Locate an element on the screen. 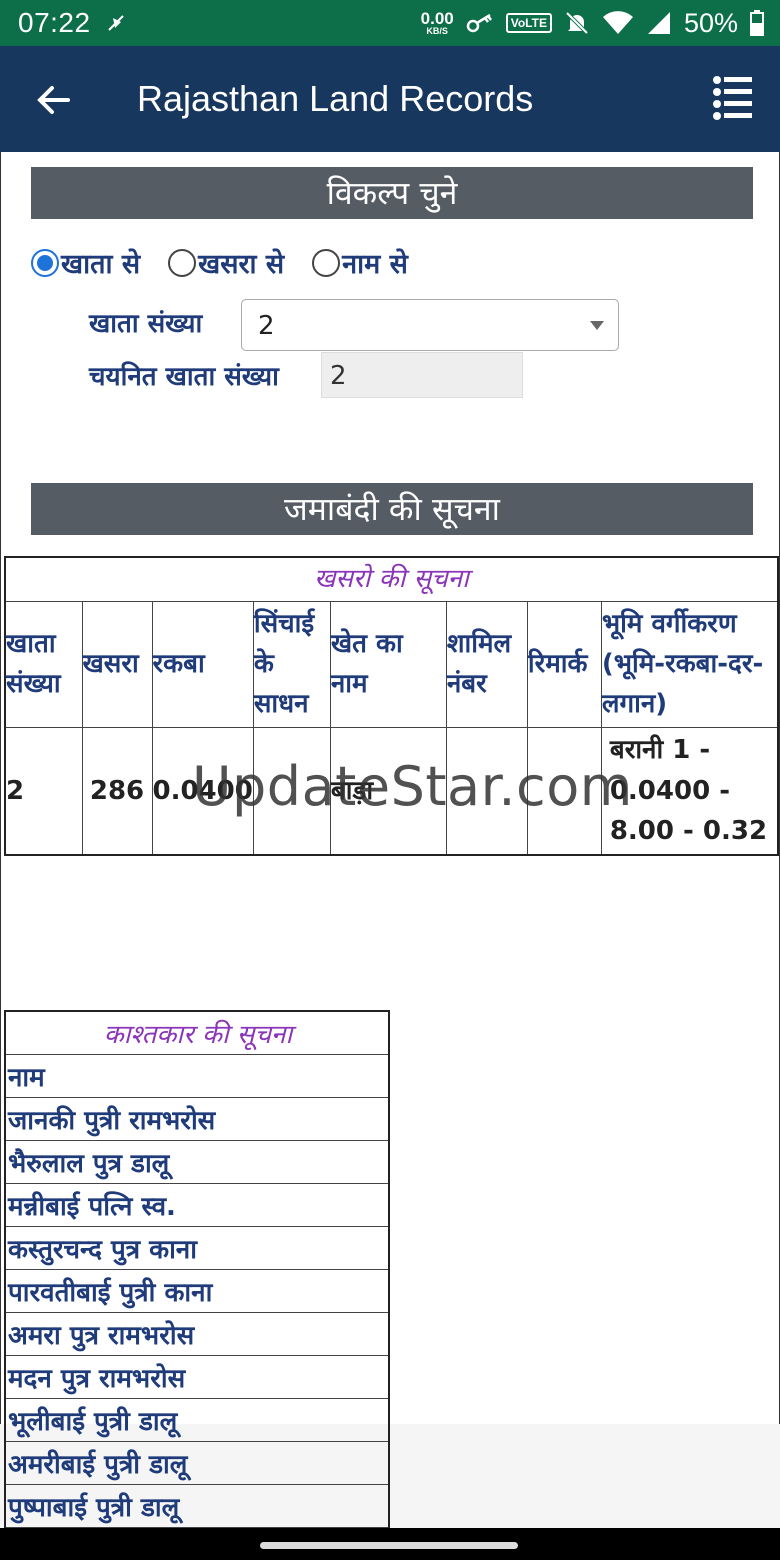  cultivator-table-caption: काश्तकार की सूचना is located at coordinates (197, 1032).